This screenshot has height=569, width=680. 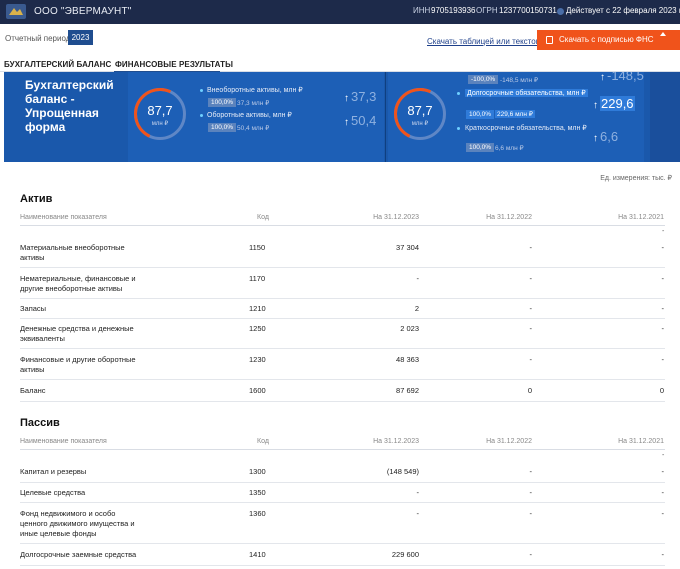 I want to click on longterm-liabilities-label: Долгосрочные обязательства, млн ₽, so click(x=526, y=93).